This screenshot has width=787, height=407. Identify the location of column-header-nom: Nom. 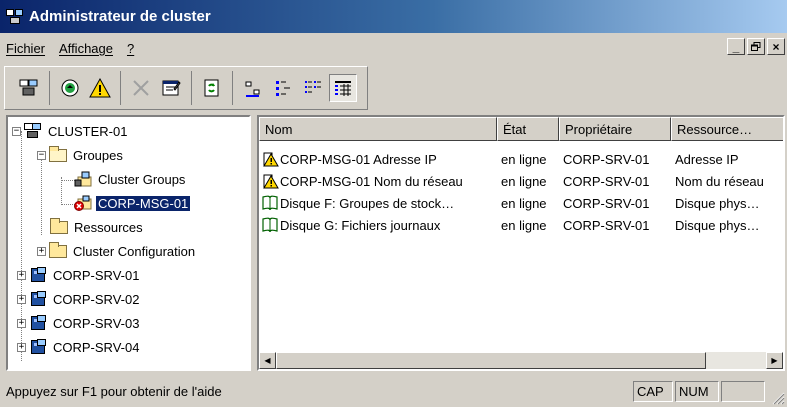
(378, 129).